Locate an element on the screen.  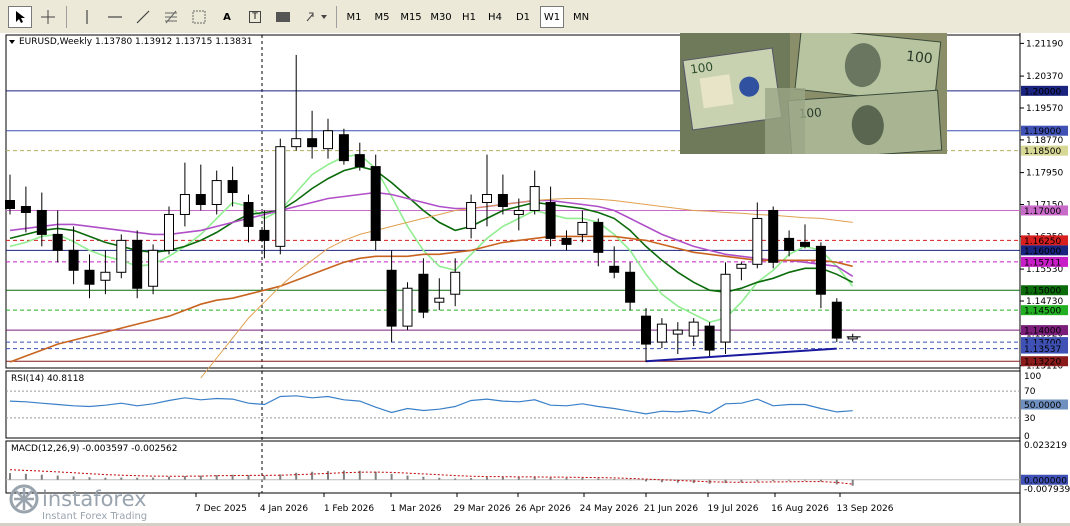
timeframe-d1: D1 is located at coordinates (523, 17).